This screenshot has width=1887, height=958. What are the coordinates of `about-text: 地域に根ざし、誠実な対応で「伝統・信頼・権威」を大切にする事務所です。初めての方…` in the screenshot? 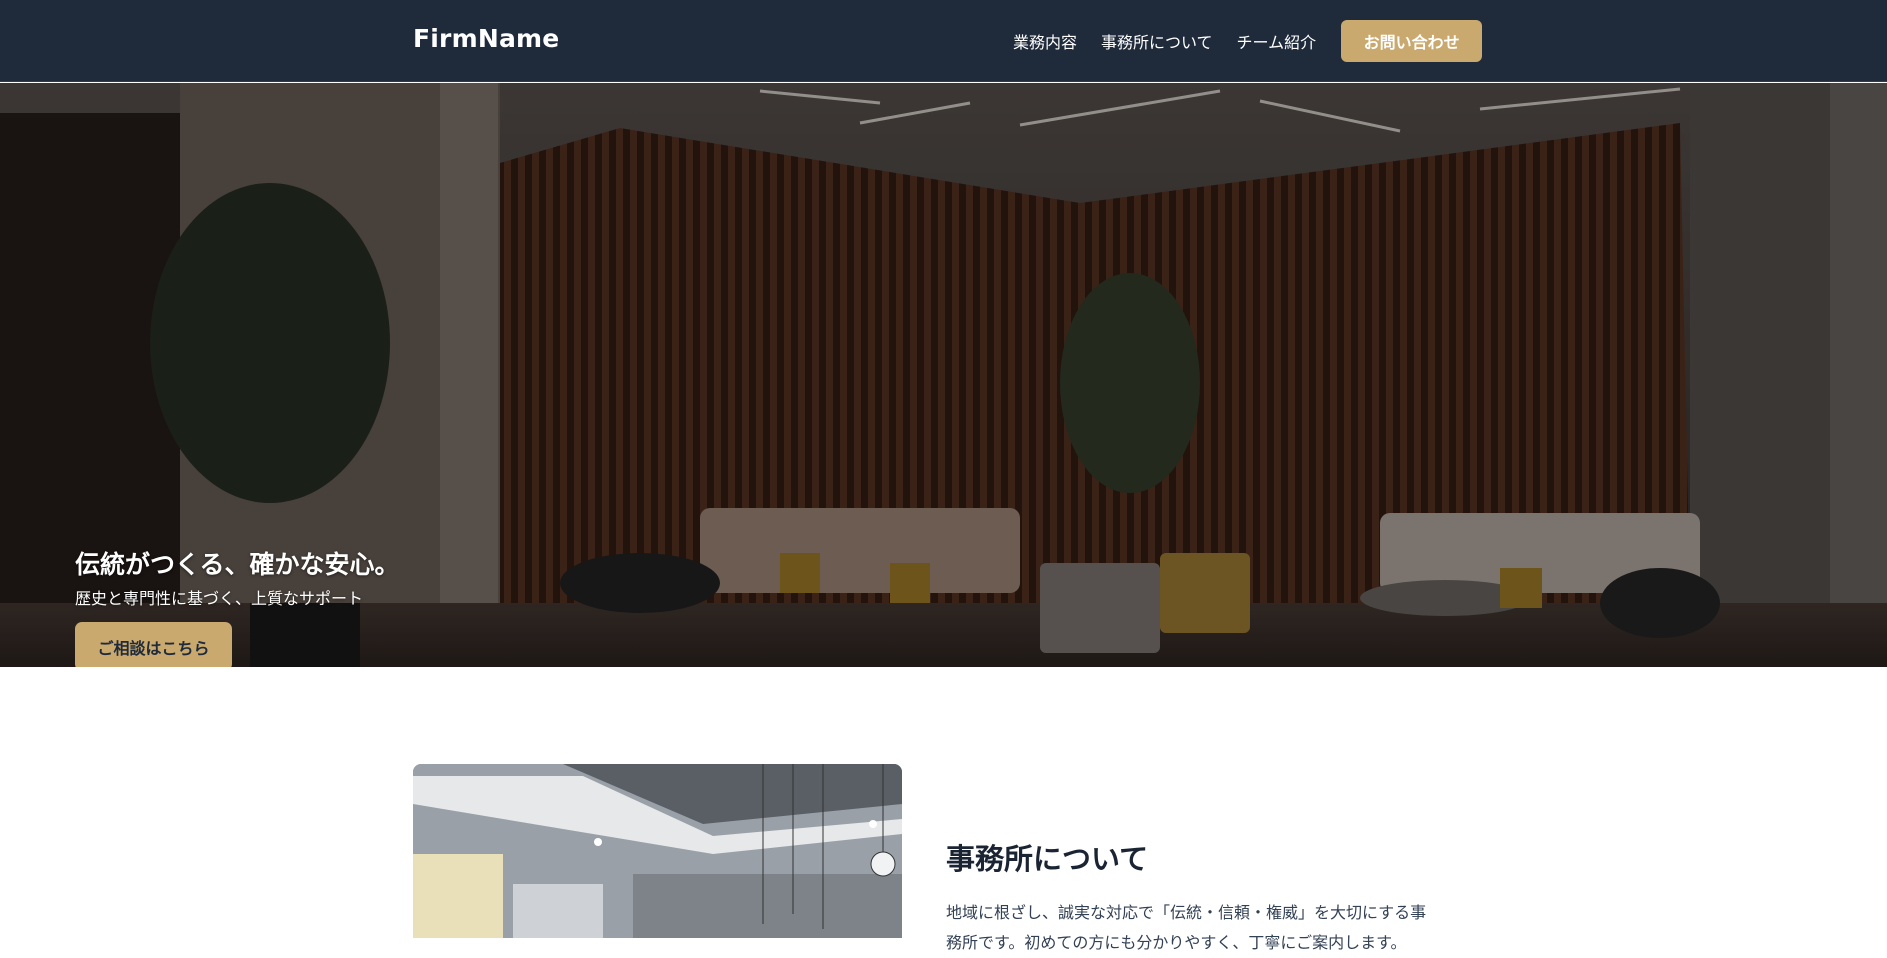 It's located at (1186, 927).